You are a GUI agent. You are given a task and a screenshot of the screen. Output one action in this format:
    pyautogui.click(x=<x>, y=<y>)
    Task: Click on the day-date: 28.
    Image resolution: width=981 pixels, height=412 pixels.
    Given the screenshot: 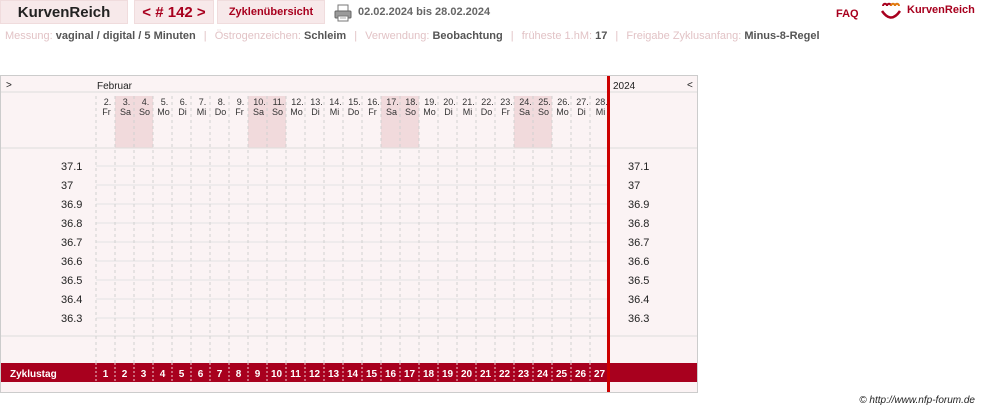 What is the action you would take?
    pyautogui.click(x=601, y=102)
    